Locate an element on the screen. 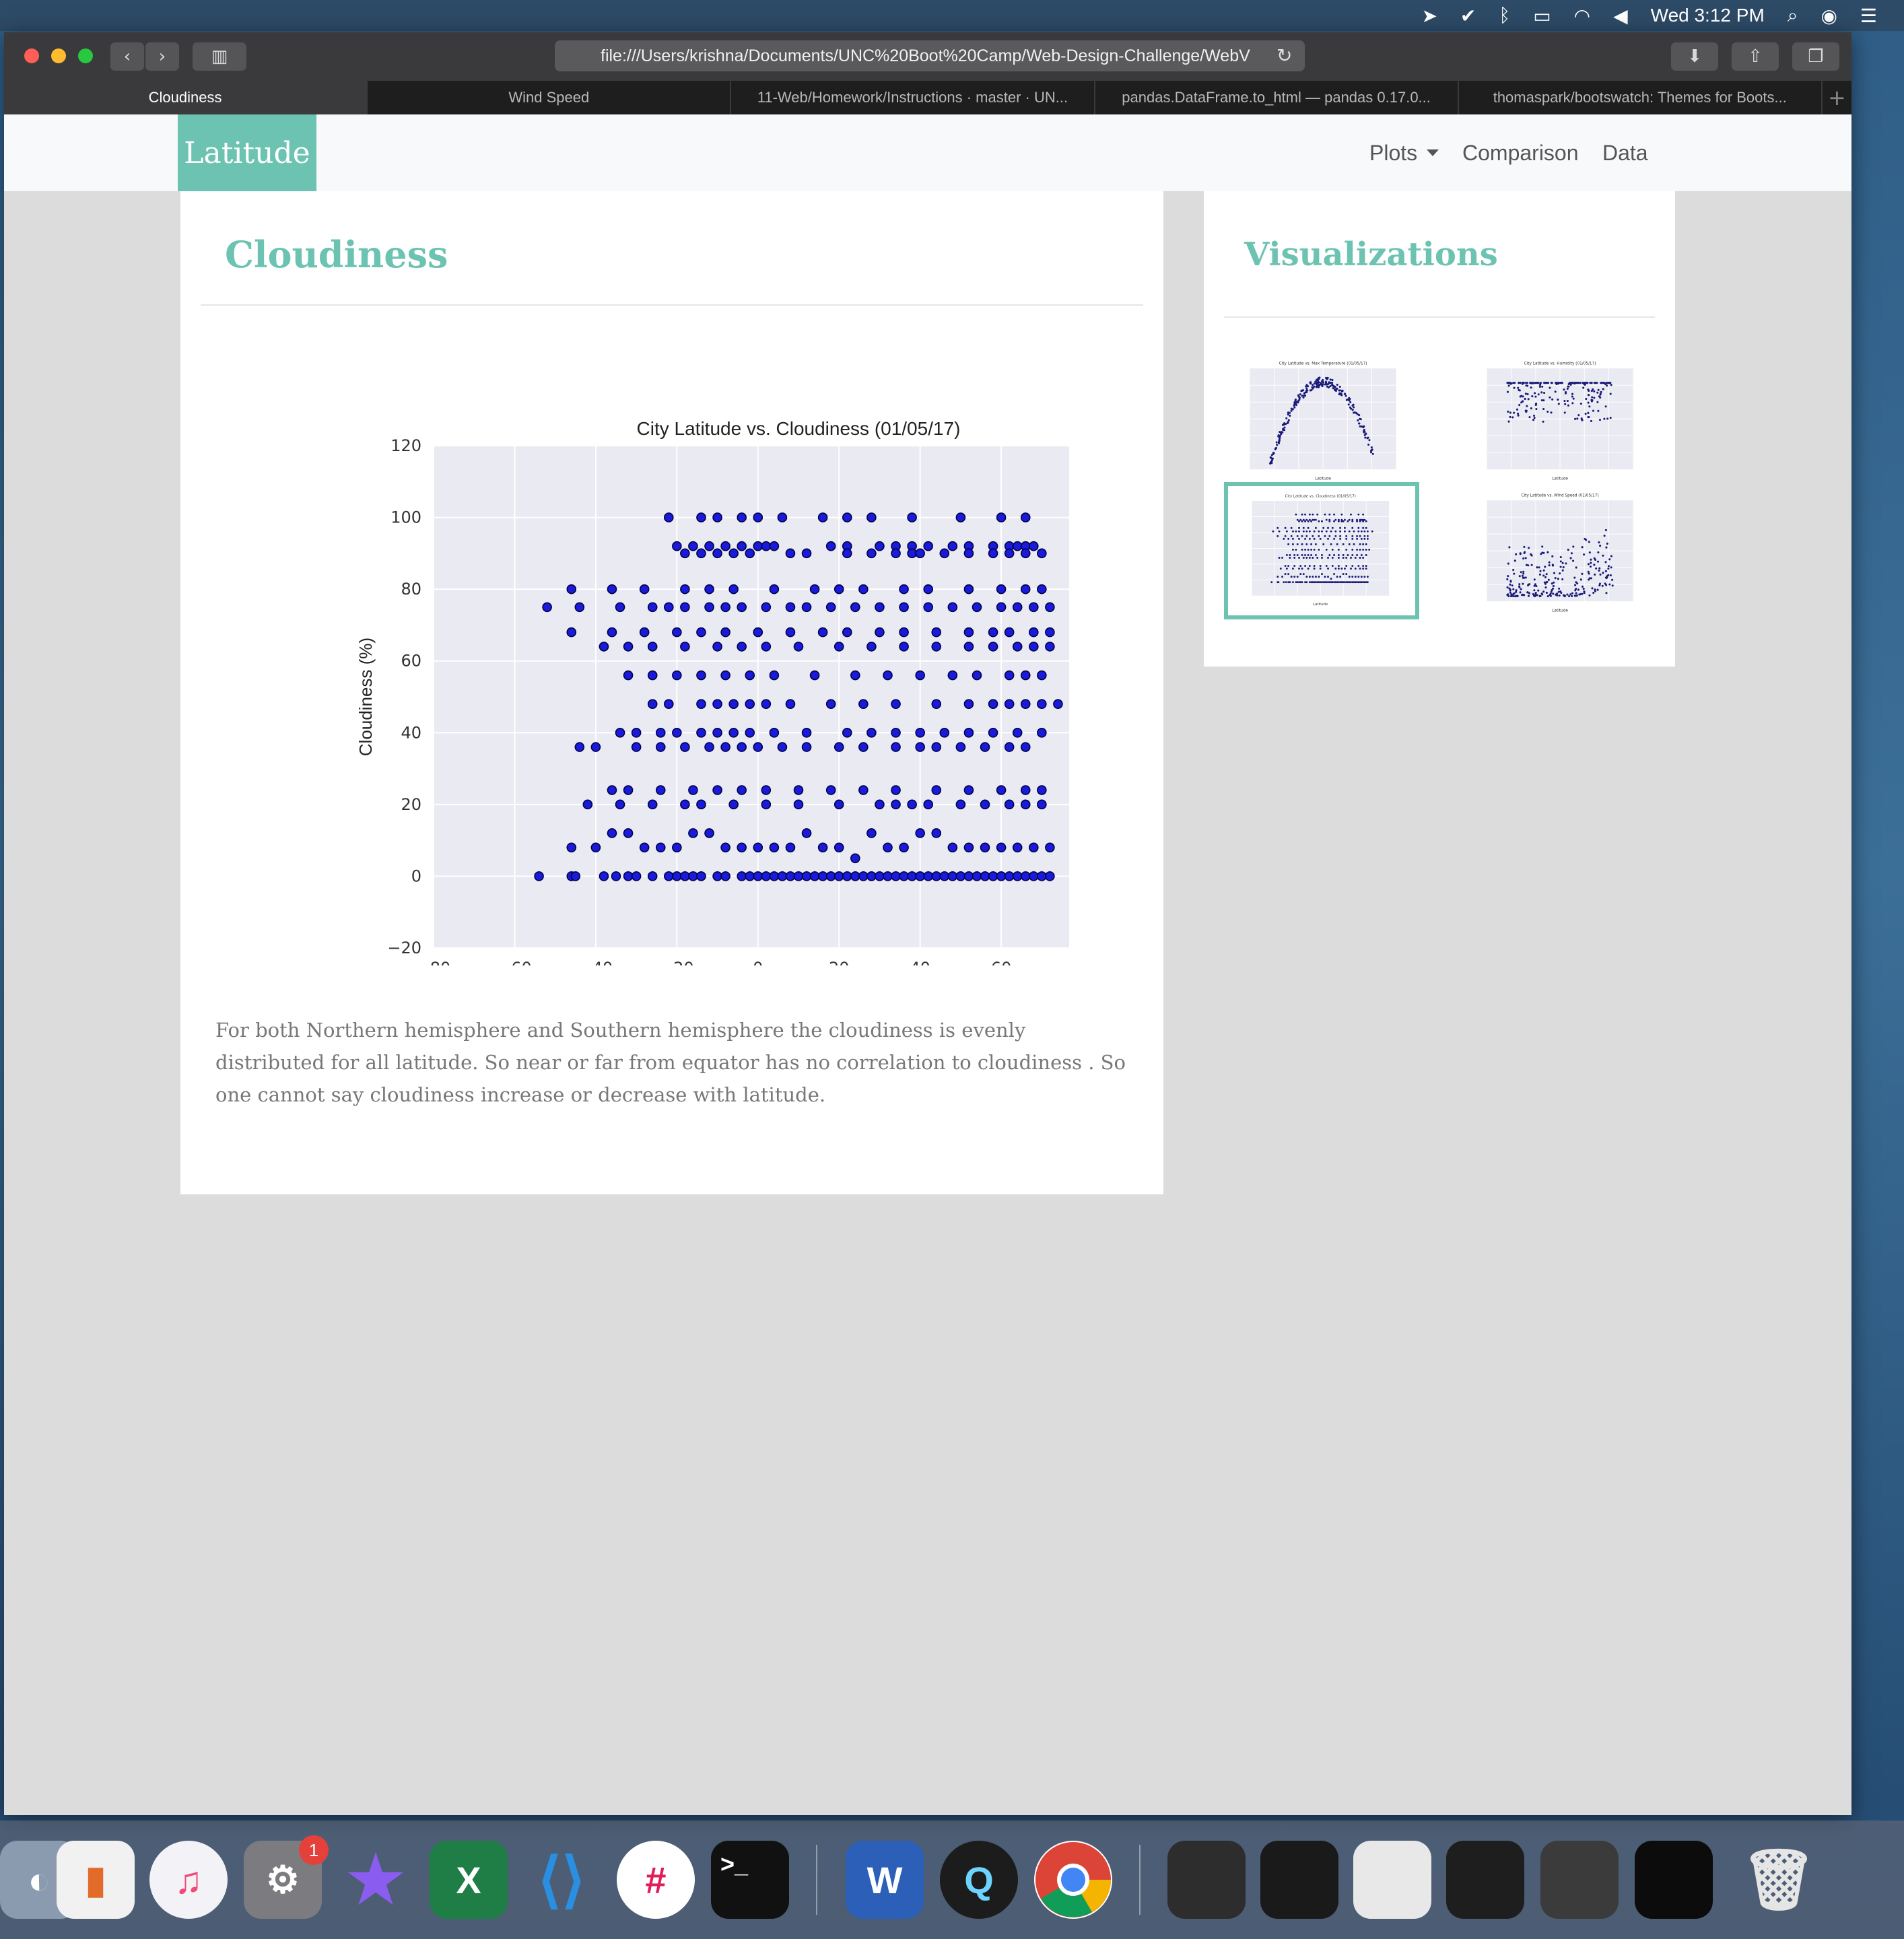 The width and height of the screenshot is (1904, 1939). navbar-brand: Latitude is located at coordinates (247, 152).